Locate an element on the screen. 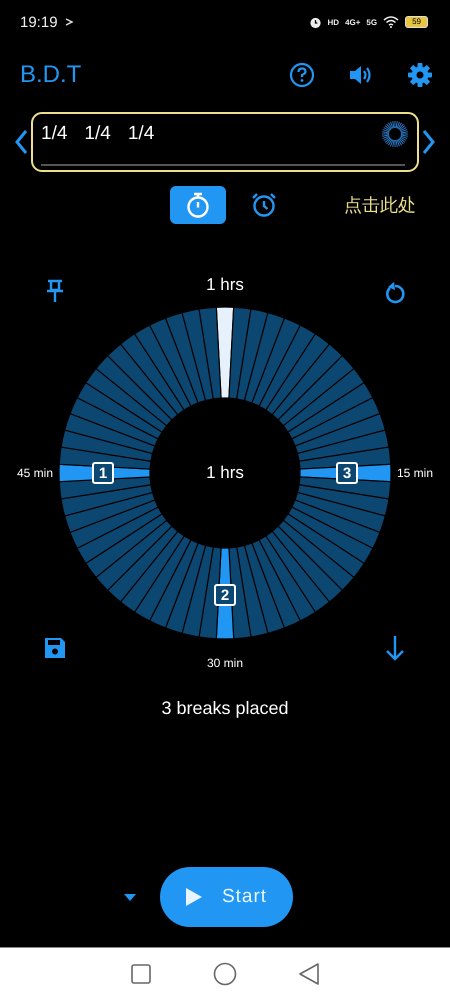 Image resolution: width=450 pixels, height=1000 pixels. previous-chevron-icon is located at coordinates (21, 142).